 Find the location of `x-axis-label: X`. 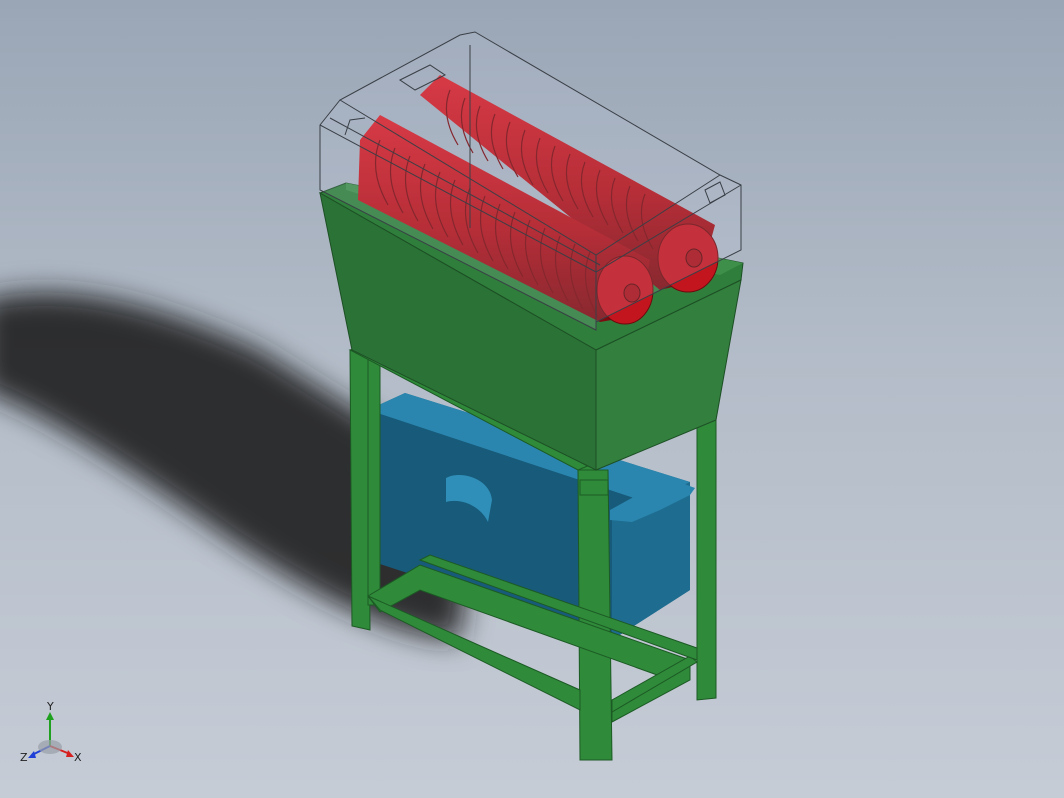

x-axis-label: X is located at coordinates (78, 757).